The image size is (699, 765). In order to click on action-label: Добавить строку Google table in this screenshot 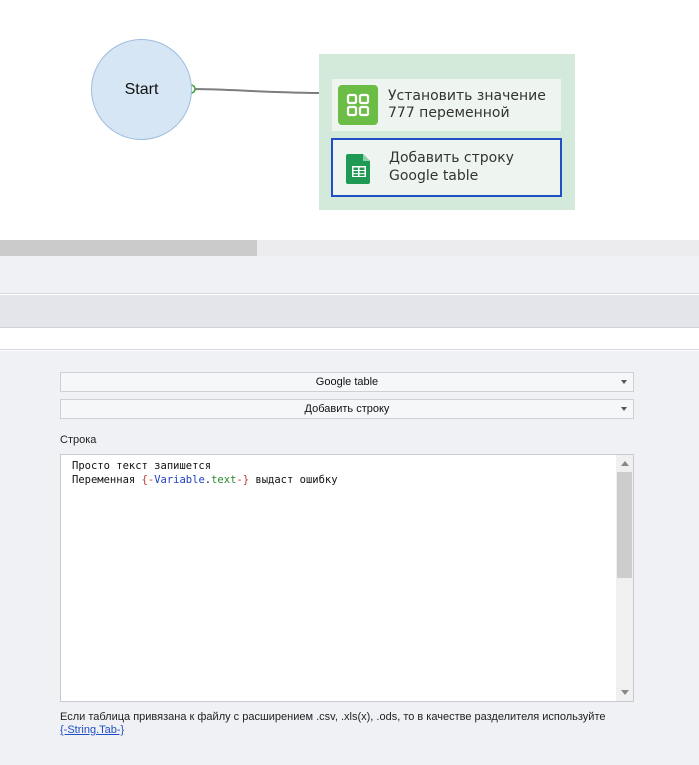, I will do `click(451, 167)`.